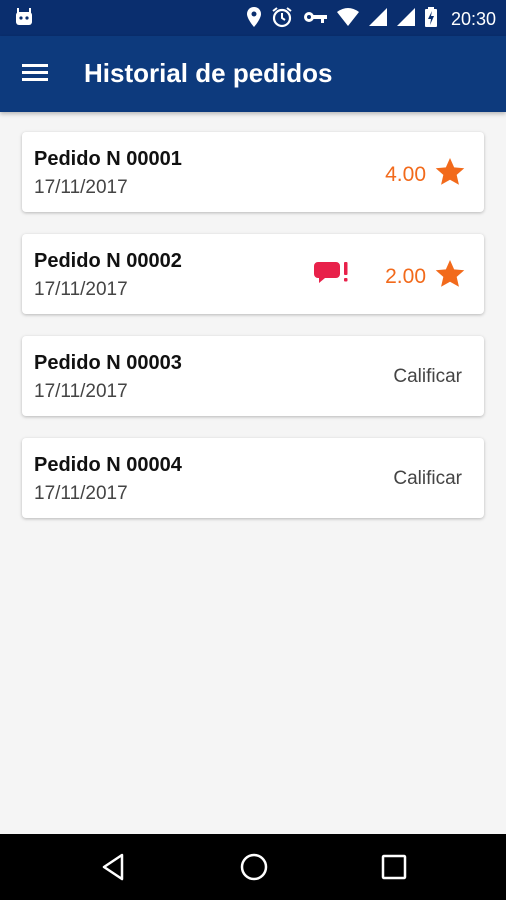  I want to click on status-time: 20:30, so click(473, 19).